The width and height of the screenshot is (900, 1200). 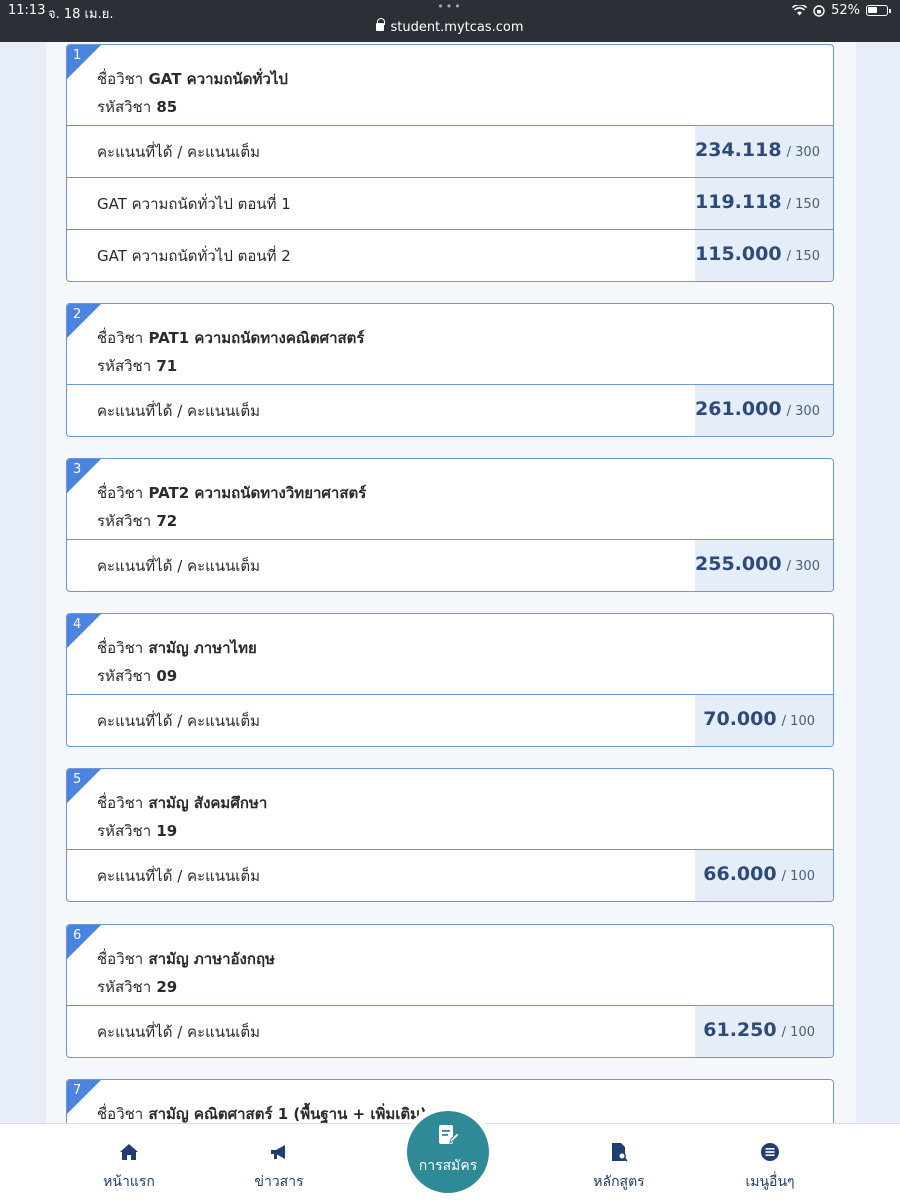 I want to click on nav-apply-label: การสมัคร, so click(x=448, y=1166).